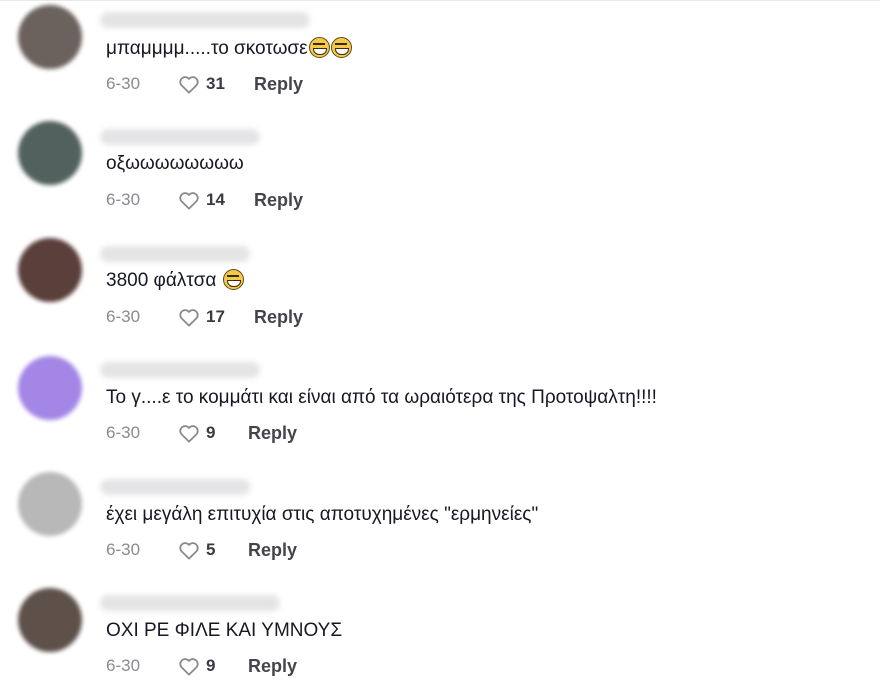  I want to click on like-button: 5, so click(204, 550).